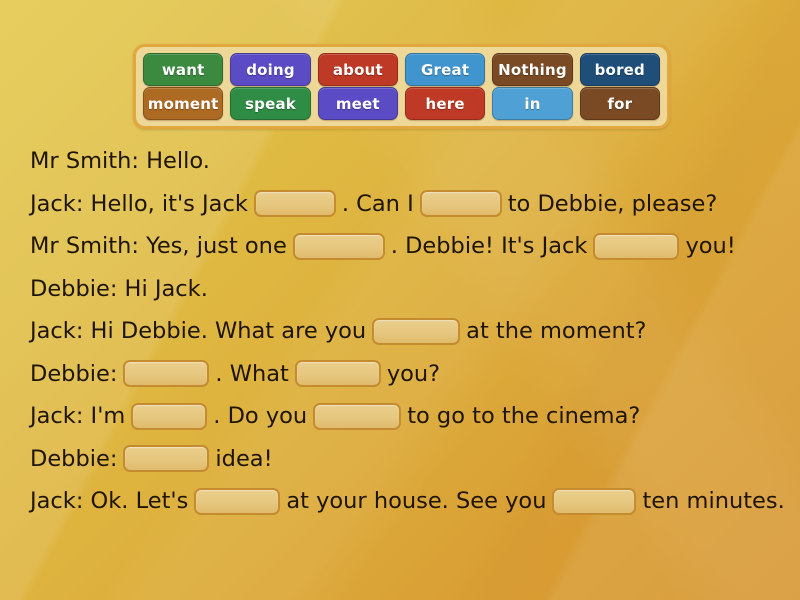 Image resolution: width=800 pixels, height=600 pixels. Describe the element at coordinates (78, 416) in the screenshot. I see `dialogue-text-segment: Jack: I'm` at that location.